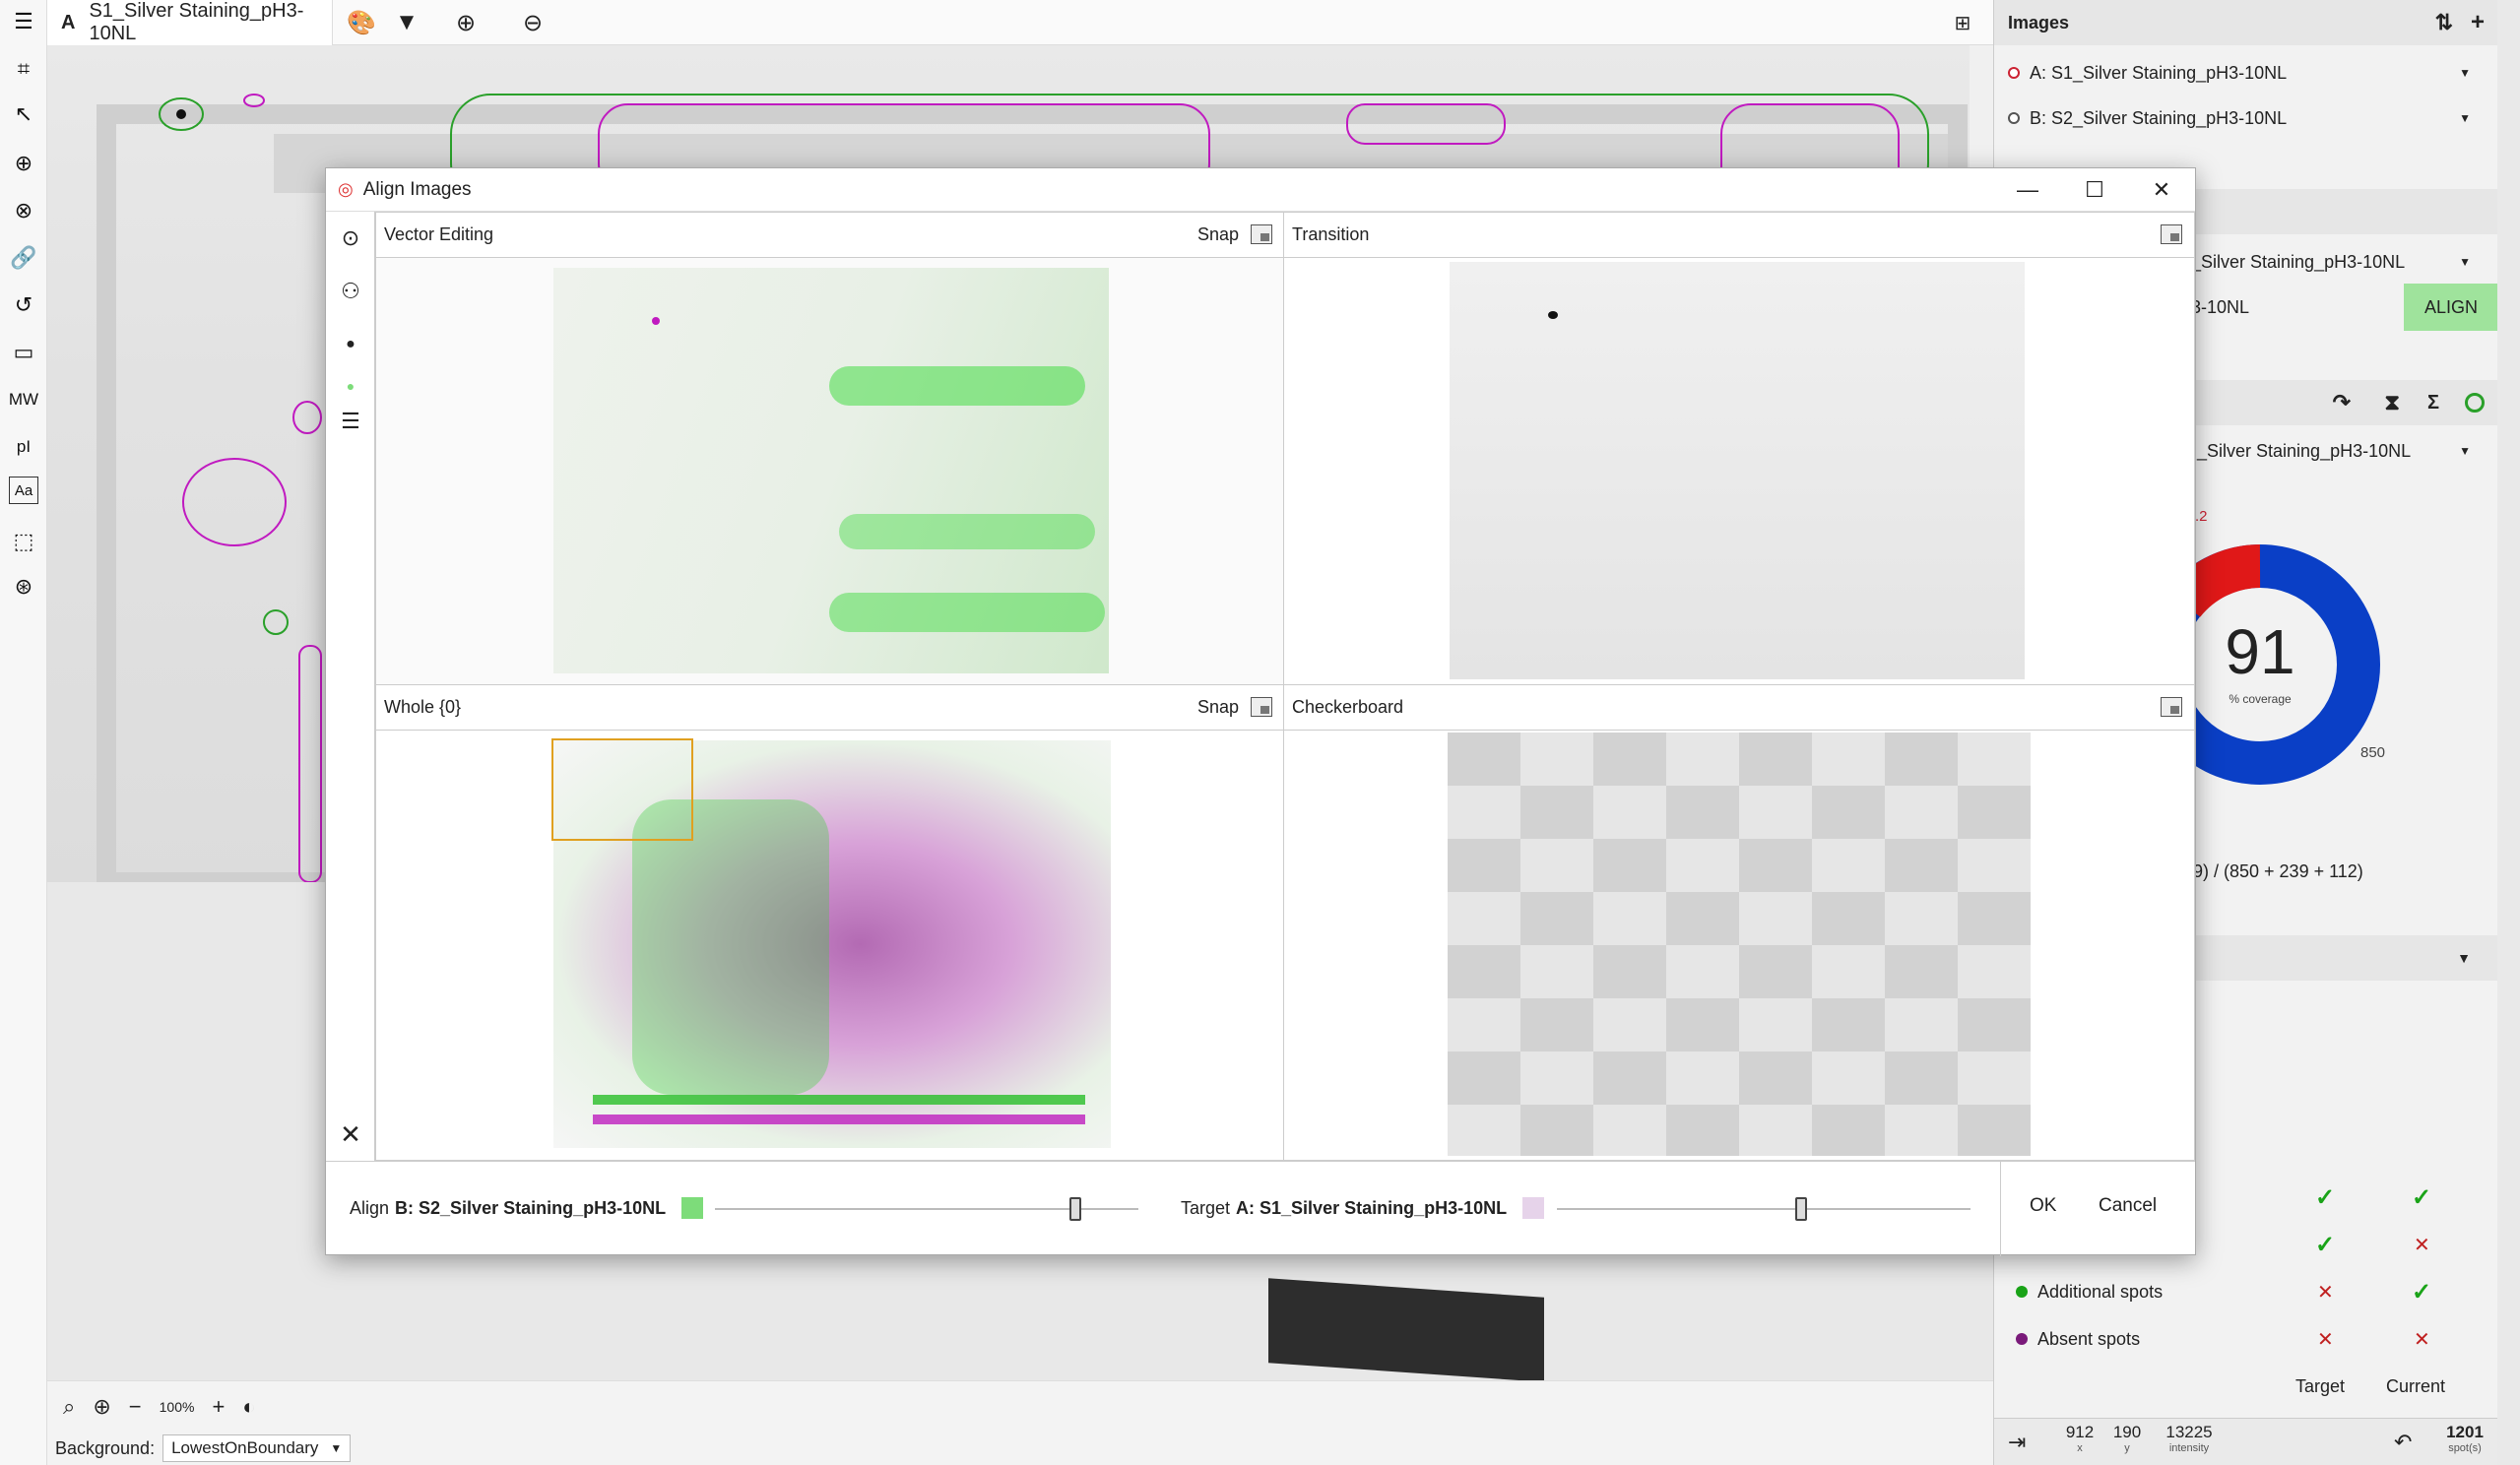 This screenshot has width=2520, height=1465. What do you see at coordinates (2392, 402) in the screenshot?
I see `bowtie-icon: ⧗` at bounding box center [2392, 402].